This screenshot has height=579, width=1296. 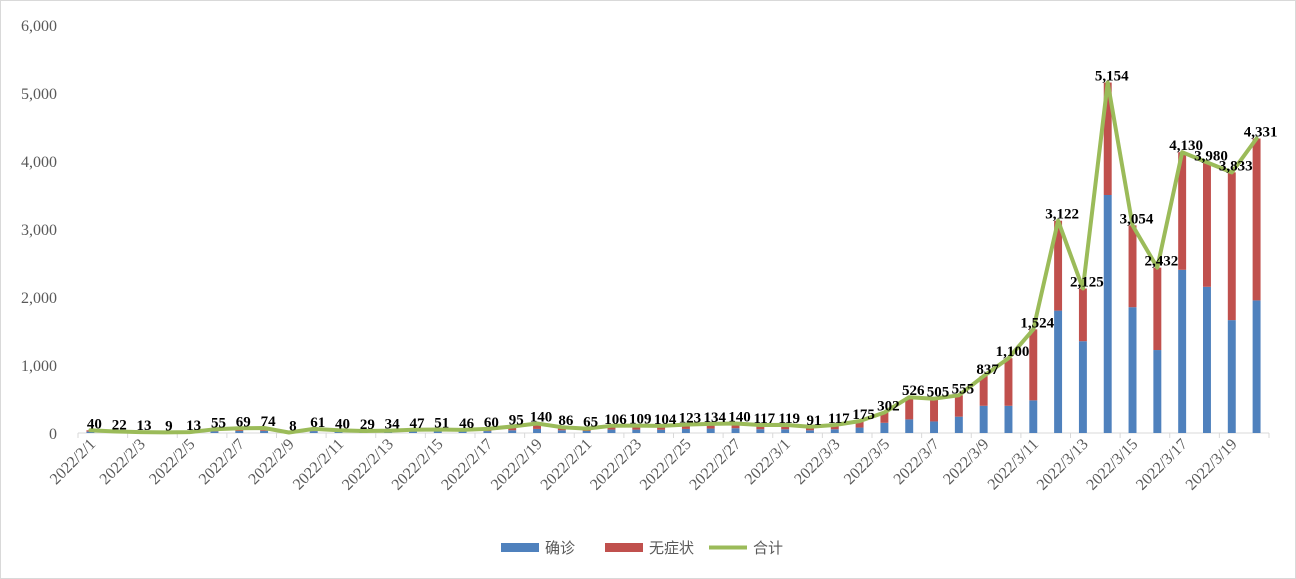 What do you see at coordinates (467, 465) in the screenshot?
I see `x-tick-label: 2022/2/17` at bounding box center [467, 465].